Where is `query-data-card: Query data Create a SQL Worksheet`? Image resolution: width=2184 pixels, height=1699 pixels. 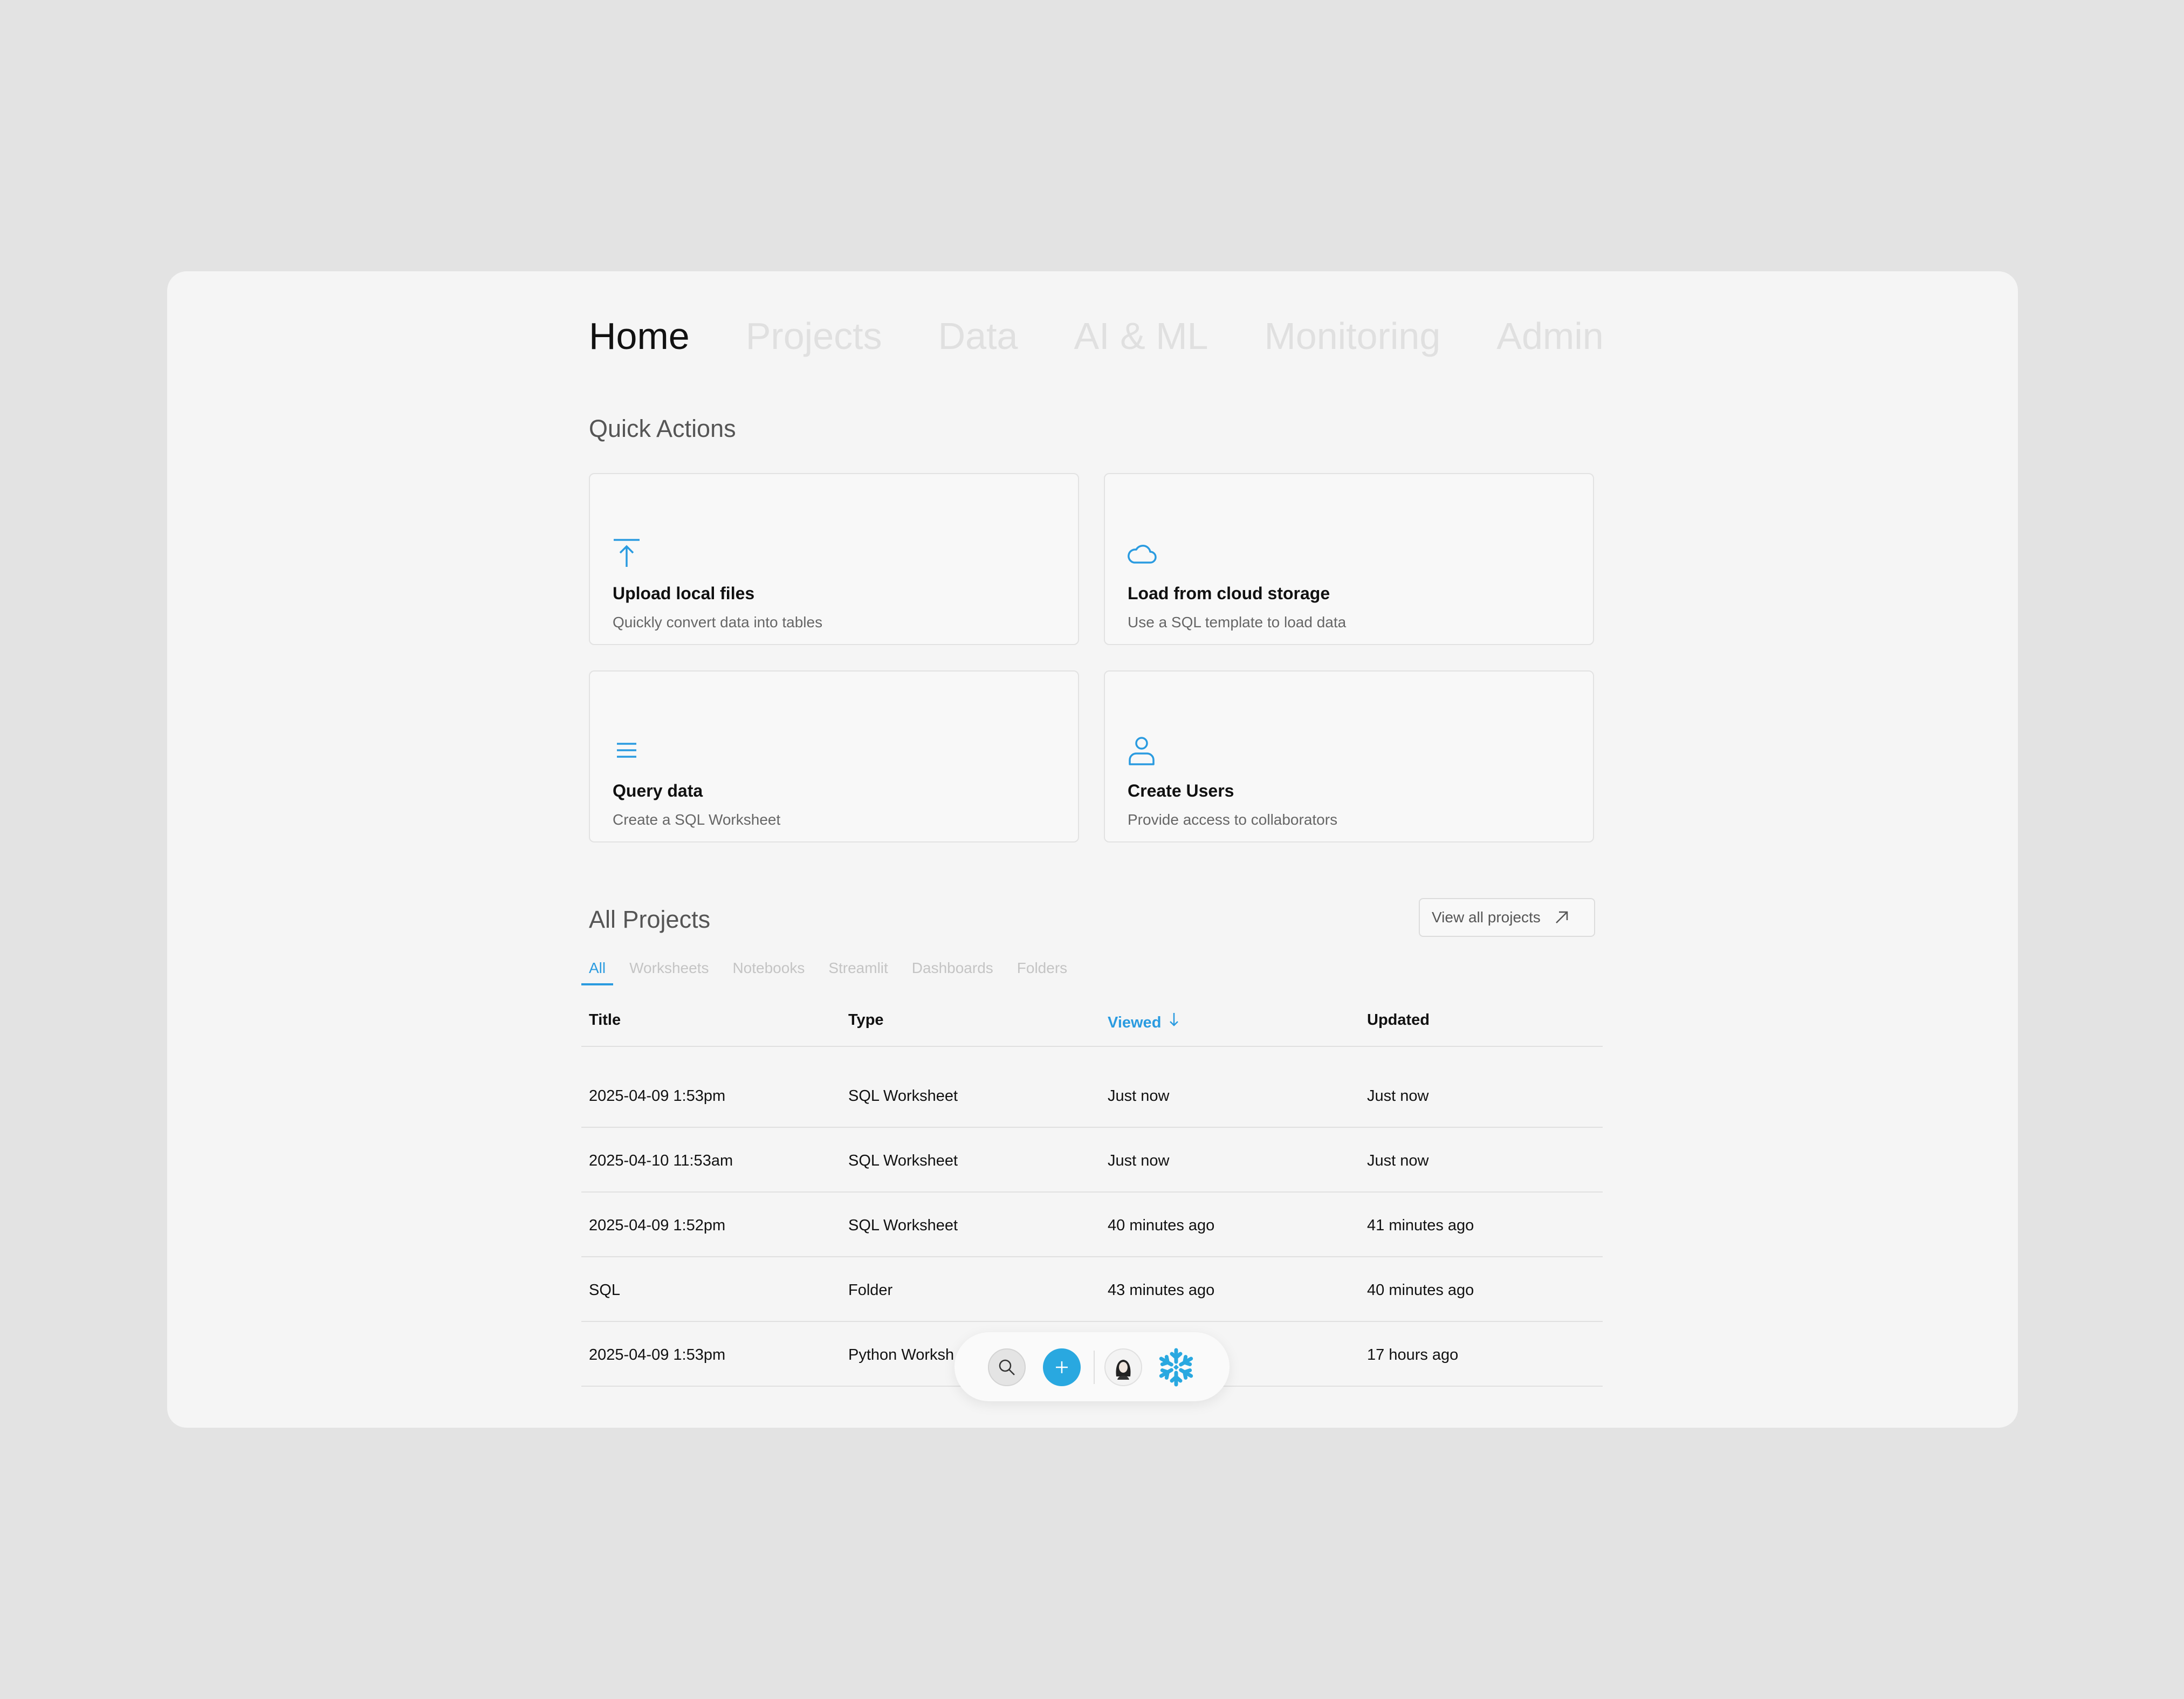
query-data-card: Query data Create a SQL Worksheet is located at coordinates (834, 756).